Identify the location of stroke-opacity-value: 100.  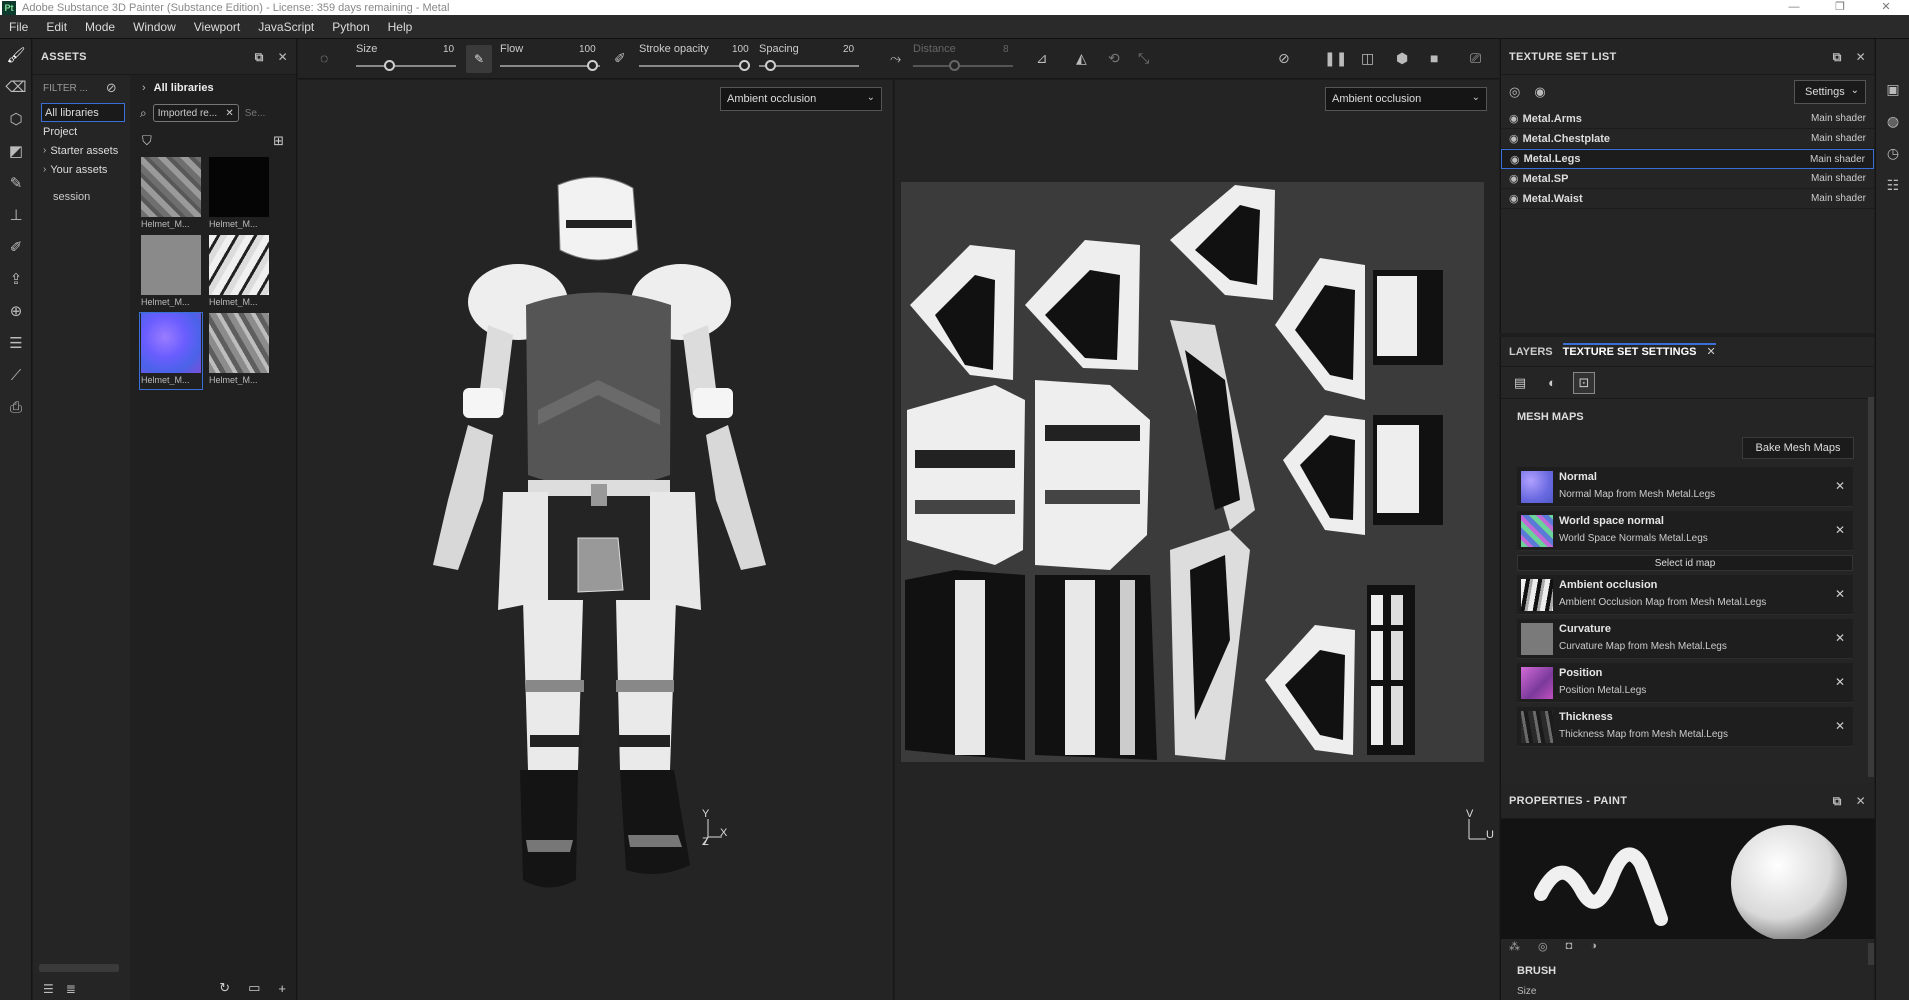
(740, 49).